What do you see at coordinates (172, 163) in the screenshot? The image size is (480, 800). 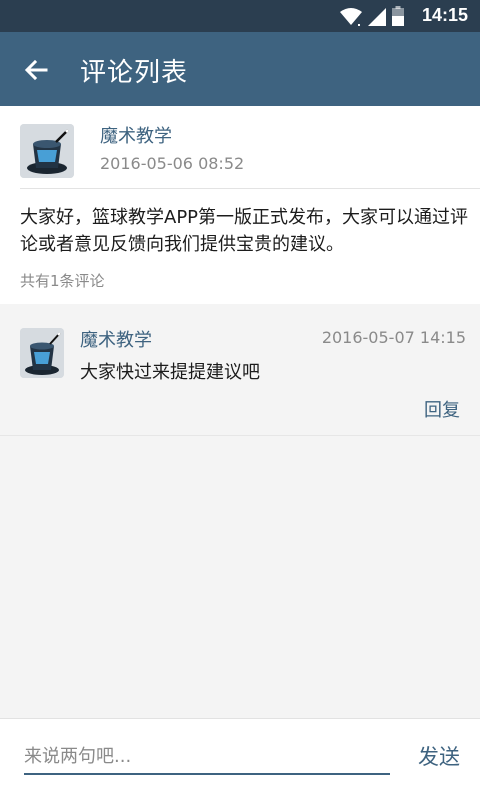 I see `post-date: 2016-05-06 08:52` at bounding box center [172, 163].